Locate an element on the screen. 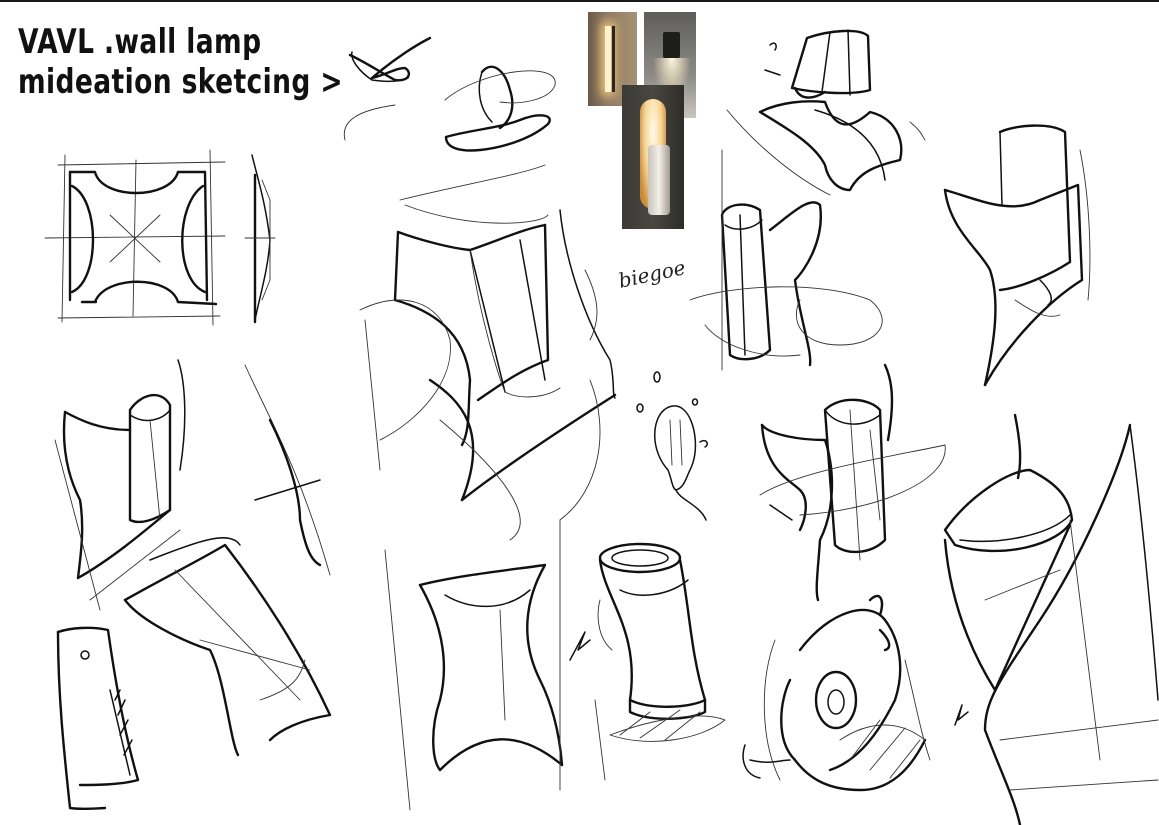 This screenshot has width=1159, height=825. sketch-bottom-left-lamp is located at coordinates (194, 674).